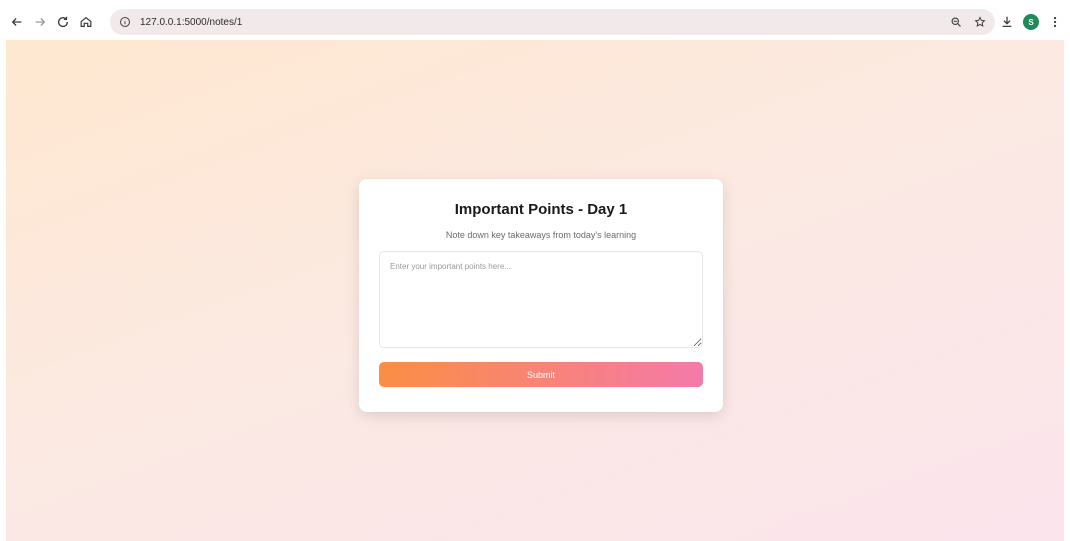 This screenshot has width=1070, height=541. I want to click on download-icon, so click(1007, 22).